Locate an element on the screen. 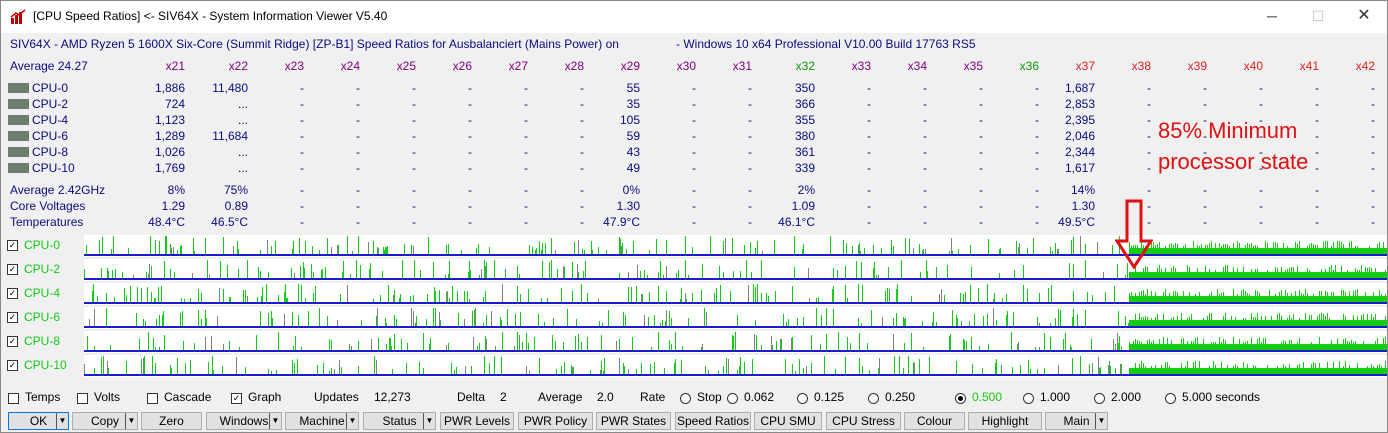  cascade-checkbox is located at coordinates (152, 398).